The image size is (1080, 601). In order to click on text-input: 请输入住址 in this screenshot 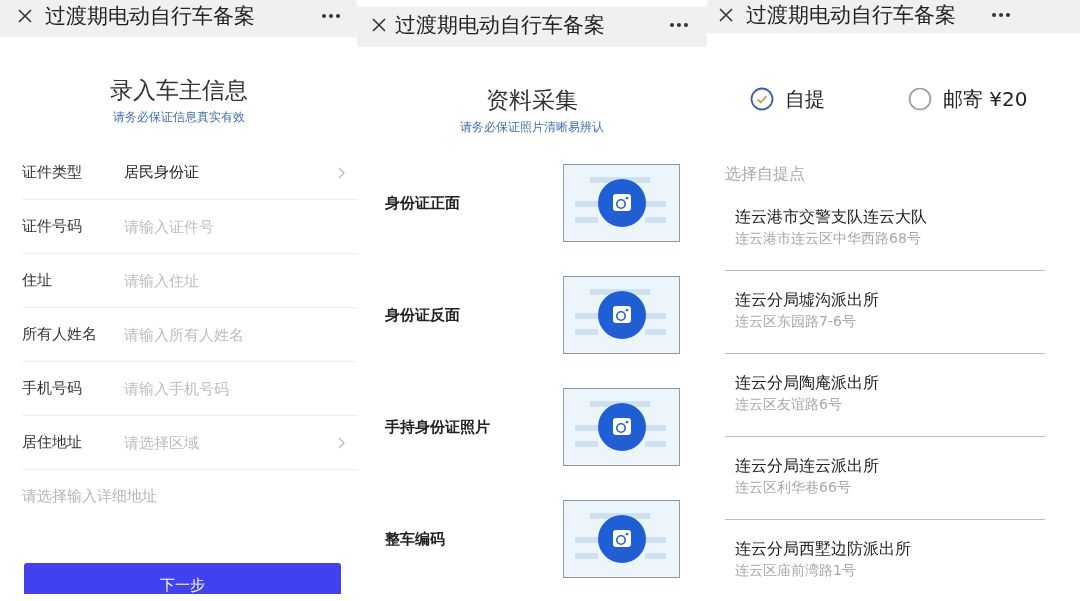, I will do `click(234, 280)`.